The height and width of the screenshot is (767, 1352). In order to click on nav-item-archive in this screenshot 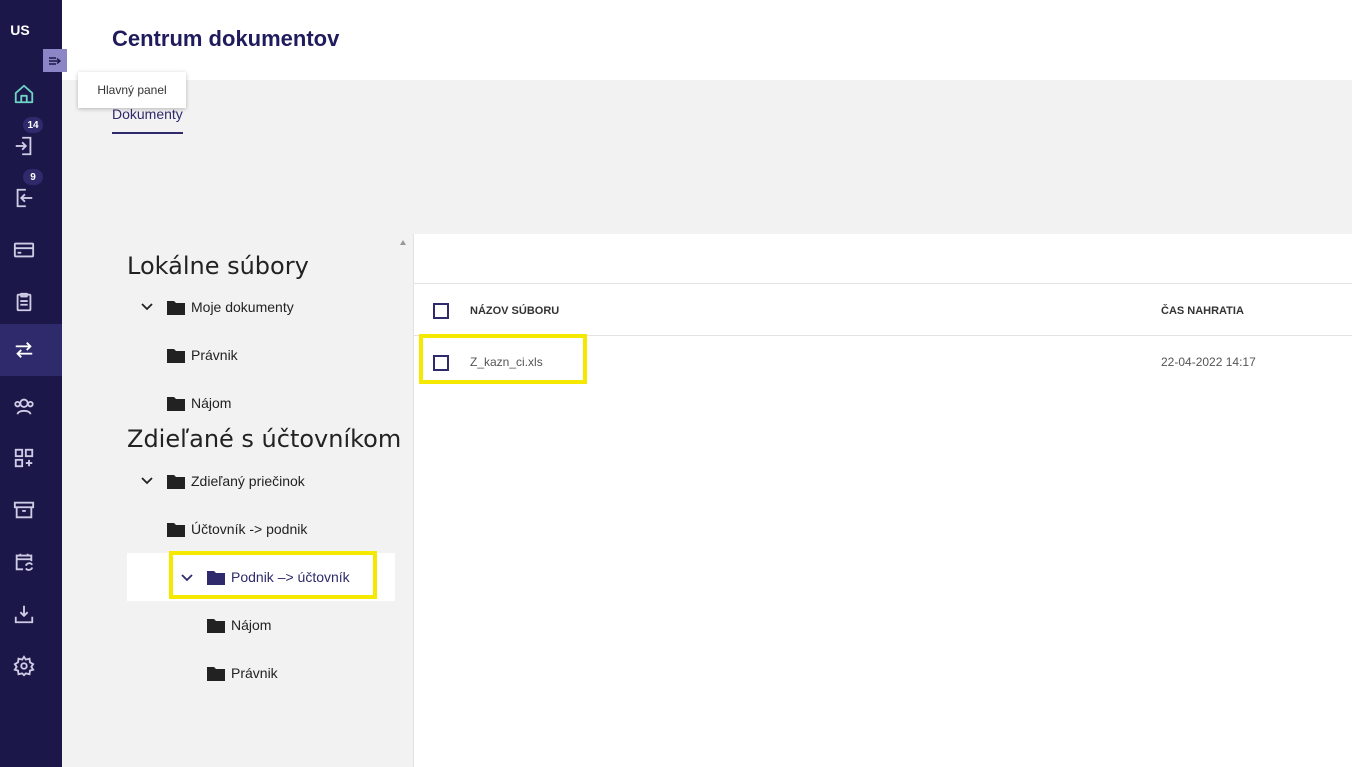, I will do `click(31, 510)`.